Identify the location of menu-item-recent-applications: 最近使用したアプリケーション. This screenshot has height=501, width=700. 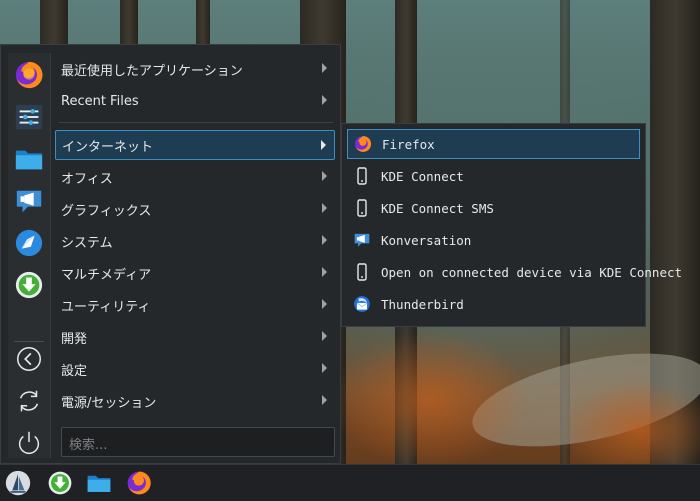
(195, 69).